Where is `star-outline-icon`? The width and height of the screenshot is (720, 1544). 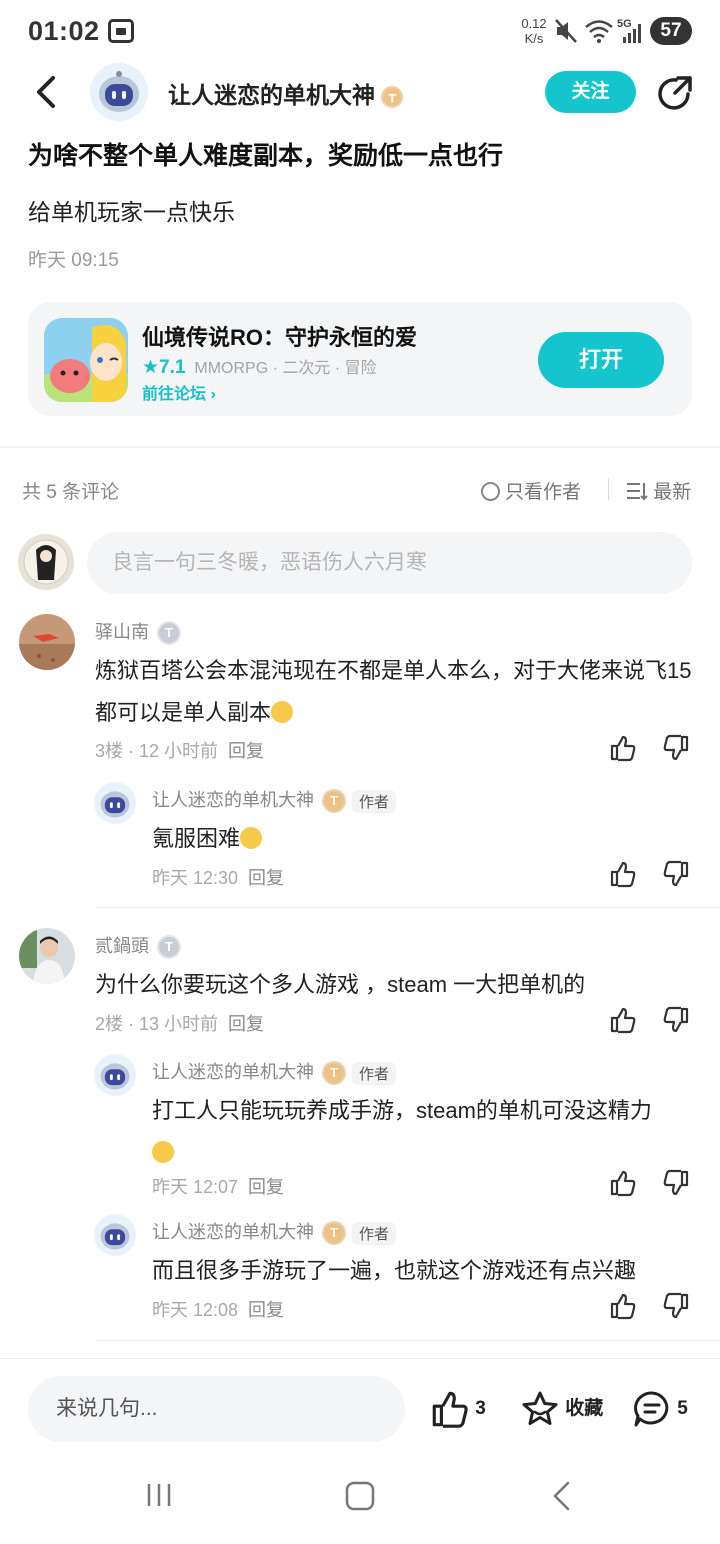
star-outline-icon is located at coordinates (540, 1408).